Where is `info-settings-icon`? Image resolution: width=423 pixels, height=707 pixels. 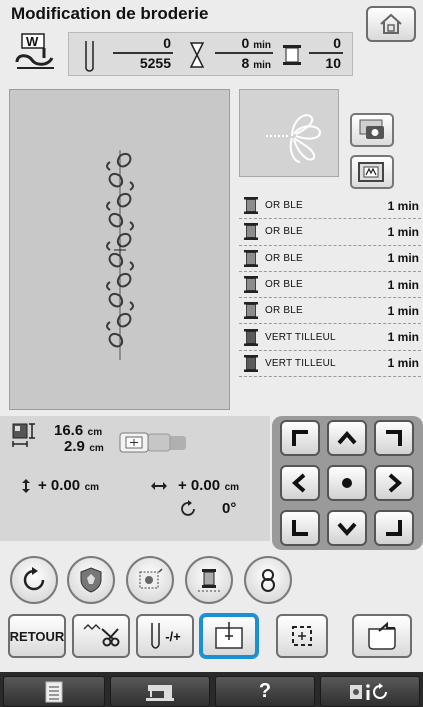 info-settings-icon is located at coordinates (368, 691).